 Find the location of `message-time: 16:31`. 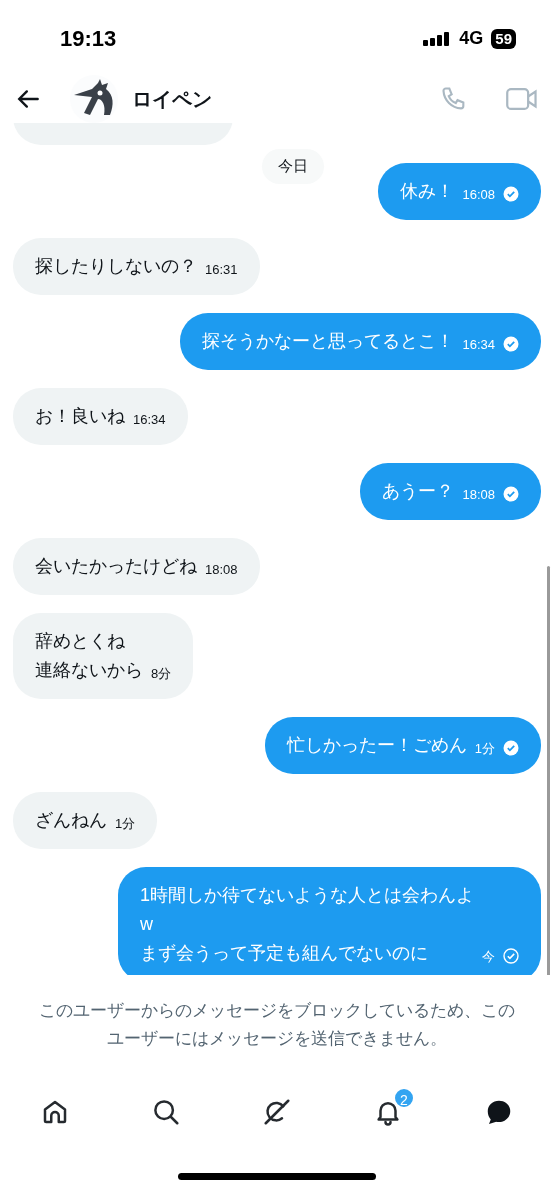

message-time: 16:31 is located at coordinates (221, 269).